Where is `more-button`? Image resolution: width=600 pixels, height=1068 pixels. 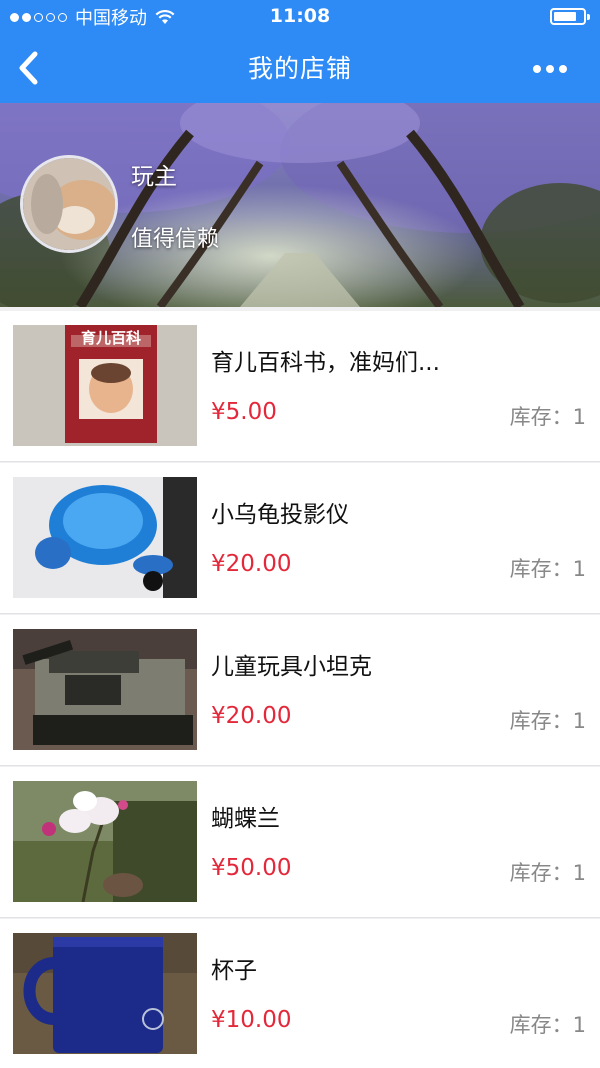
more-button is located at coordinates (550, 69).